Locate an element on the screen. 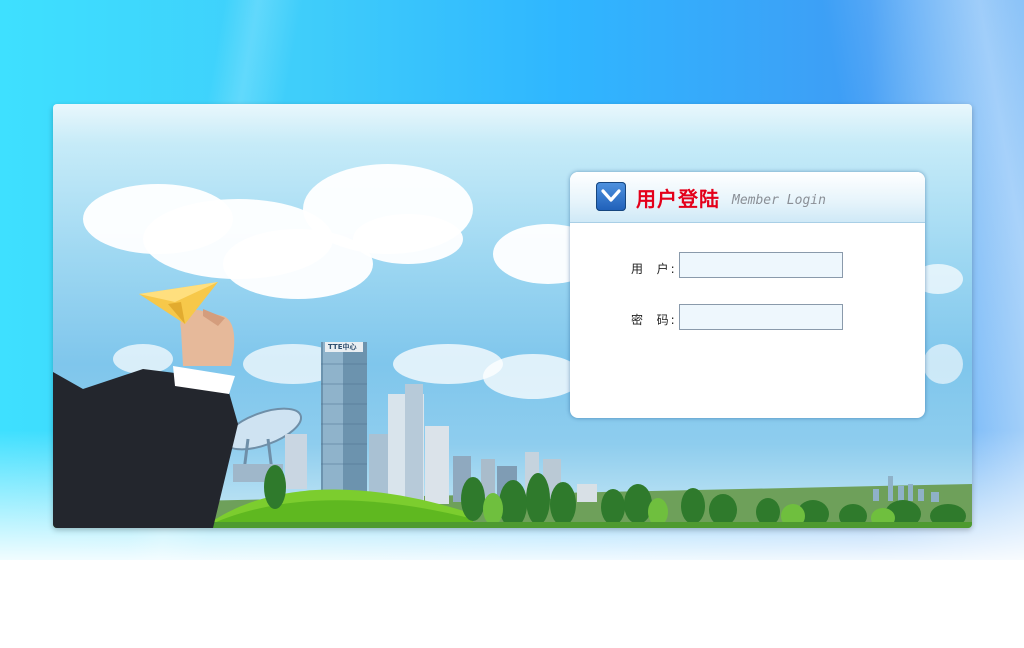 This screenshot has width=1024, height=648. login-title: 用户登陆 is located at coordinates (678, 199).